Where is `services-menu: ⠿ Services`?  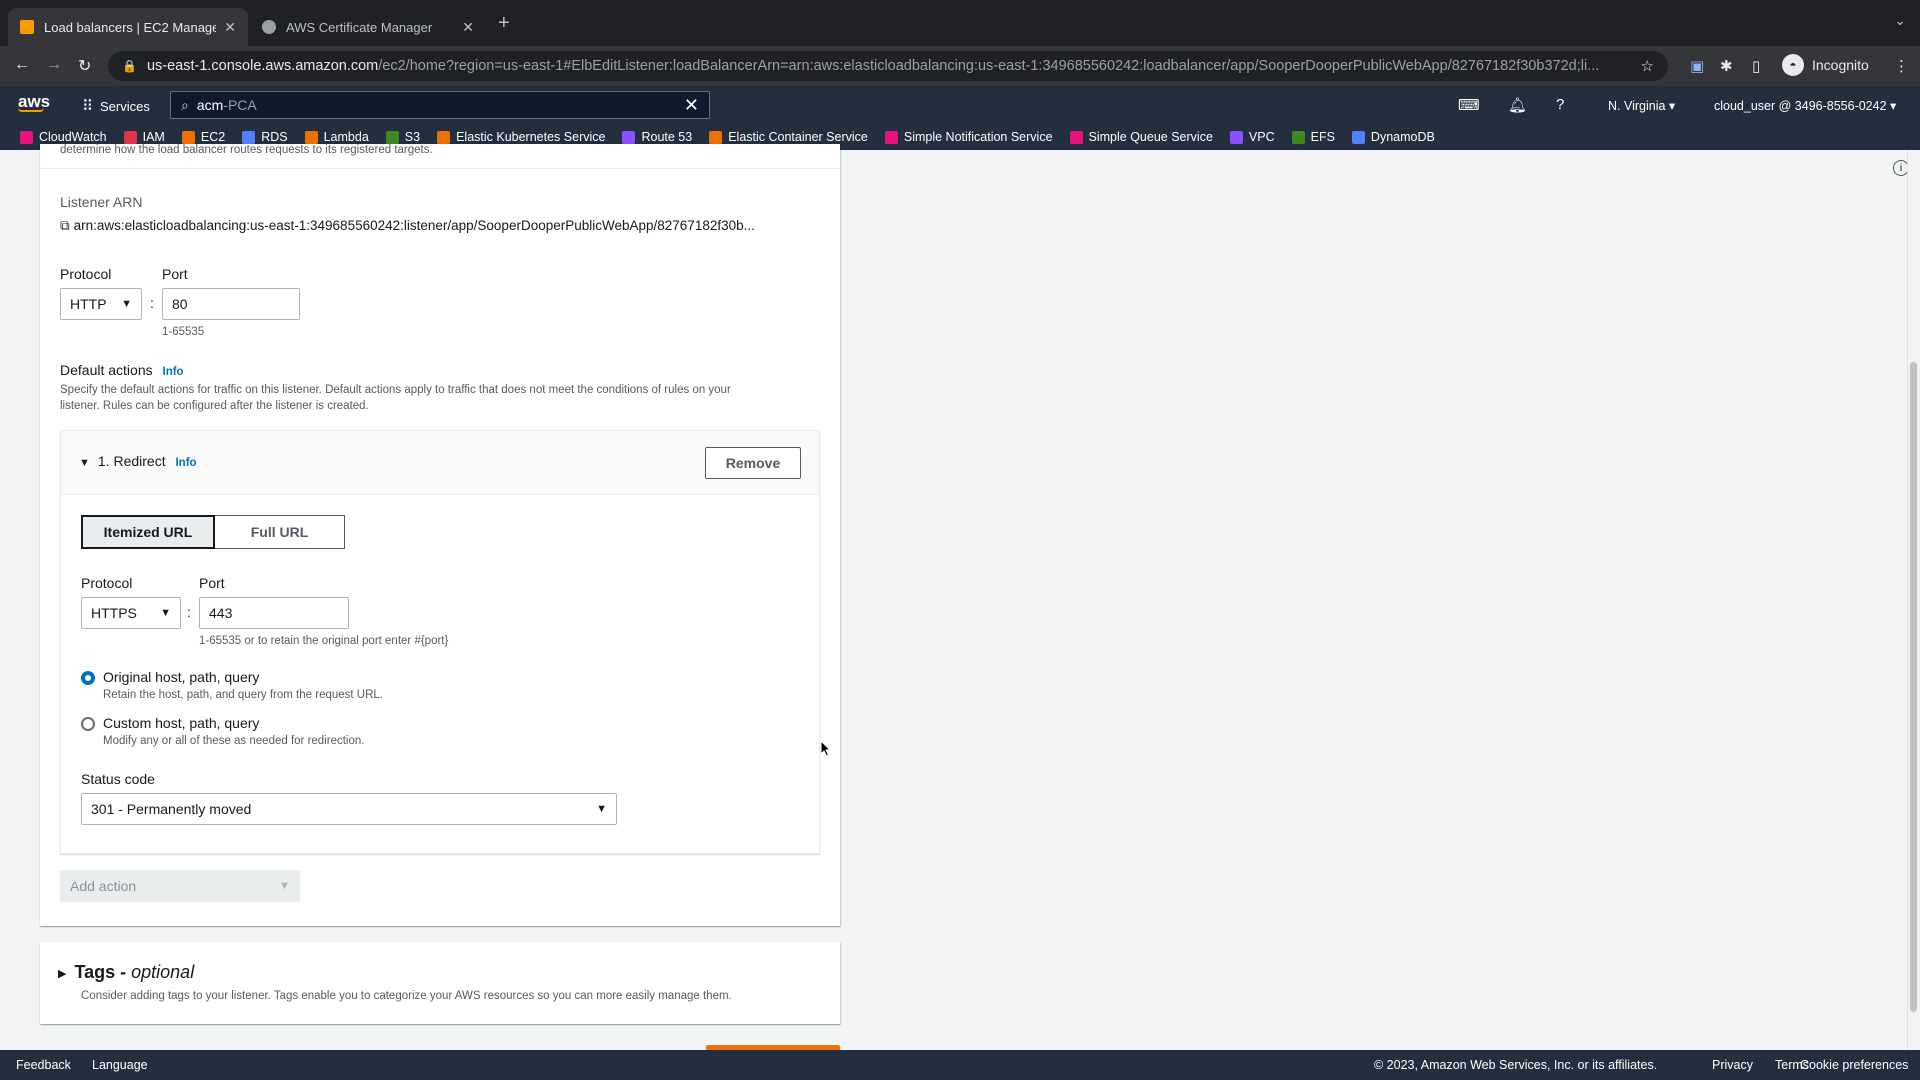
services-menu: ⠿ Services is located at coordinates (116, 106).